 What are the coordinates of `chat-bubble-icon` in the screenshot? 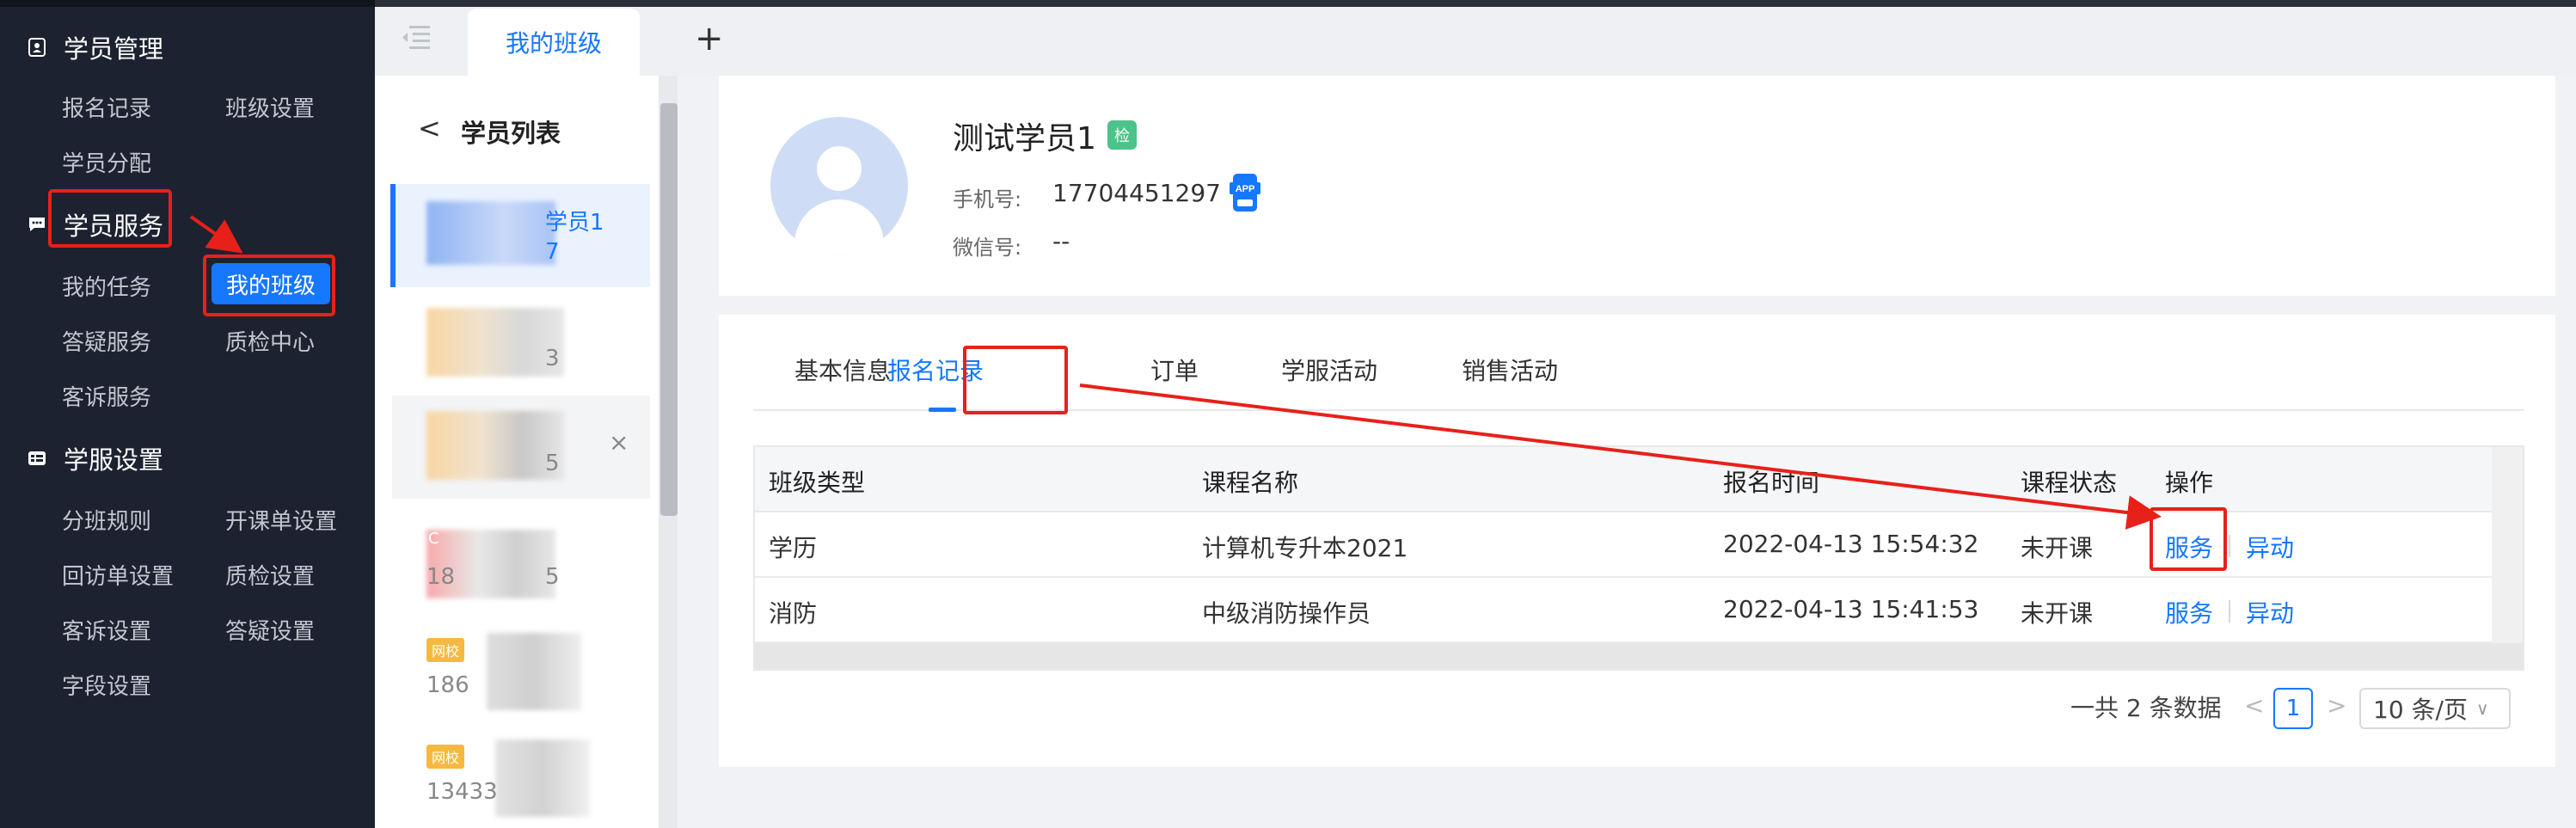 It's located at (37, 225).